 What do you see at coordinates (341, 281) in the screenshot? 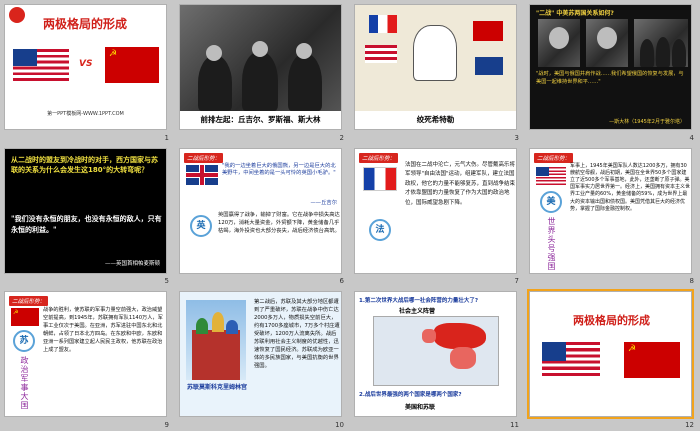
I see `slide-number: 6` at bounding box center [341, 281].